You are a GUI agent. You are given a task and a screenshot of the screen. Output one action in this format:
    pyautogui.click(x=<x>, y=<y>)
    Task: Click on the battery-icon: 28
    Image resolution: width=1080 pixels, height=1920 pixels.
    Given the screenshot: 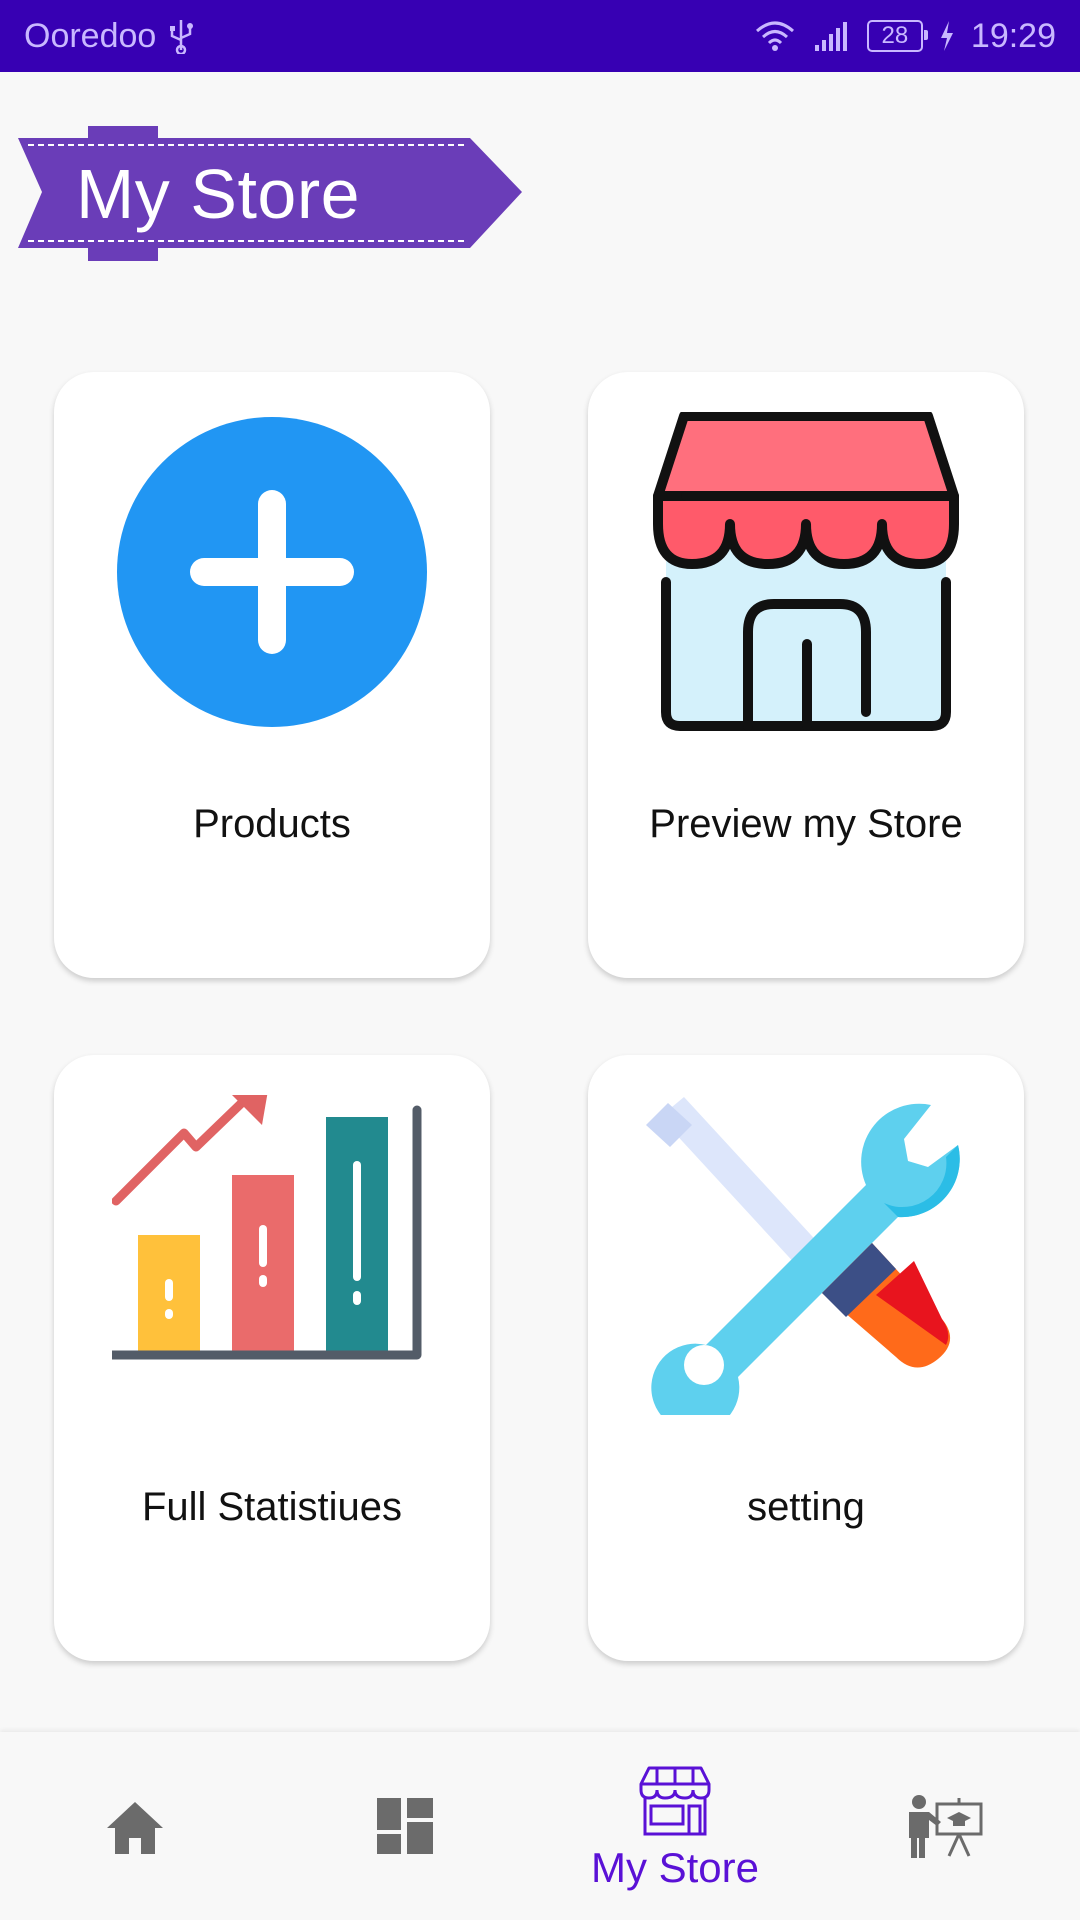 What is the action you would take?
    pyautogui.click(x=897, y=36)
    